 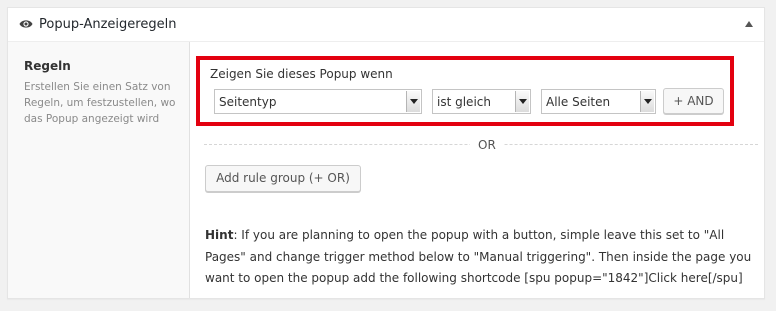 I want to click on rules-label: Regeln, so click(x=47, y=66).